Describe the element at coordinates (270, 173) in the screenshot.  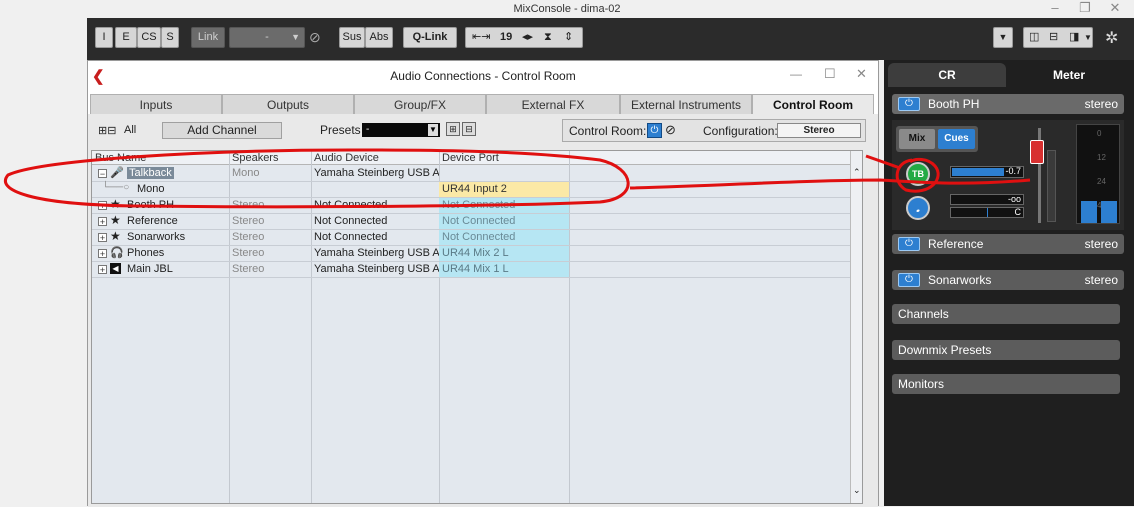
I see `speakers-cell: Mono` at that location.